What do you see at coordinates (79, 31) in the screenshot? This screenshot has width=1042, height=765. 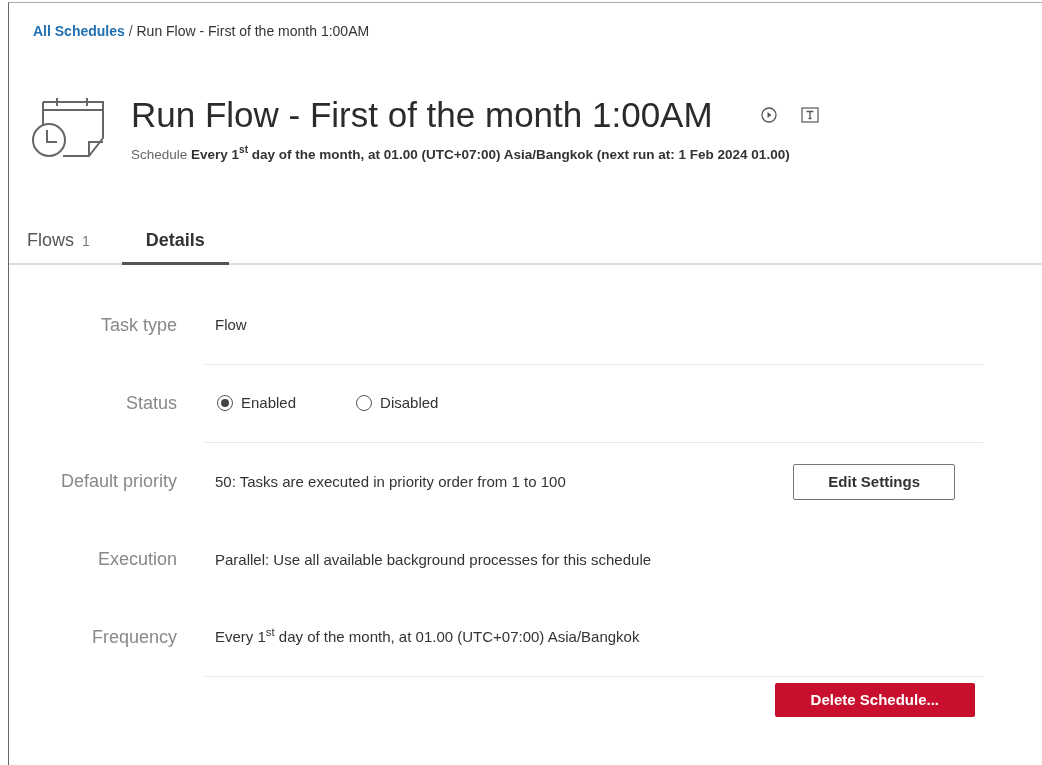 I see `breadcrumb-link: All Schedules` at bounding box center [79, 31].